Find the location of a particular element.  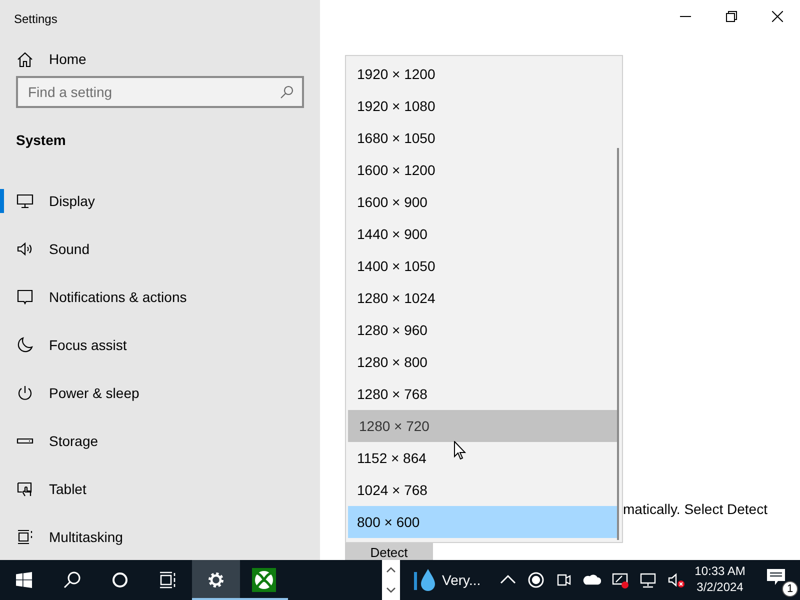

sidebar-item: Tablet is located at coordinates (160, 489).